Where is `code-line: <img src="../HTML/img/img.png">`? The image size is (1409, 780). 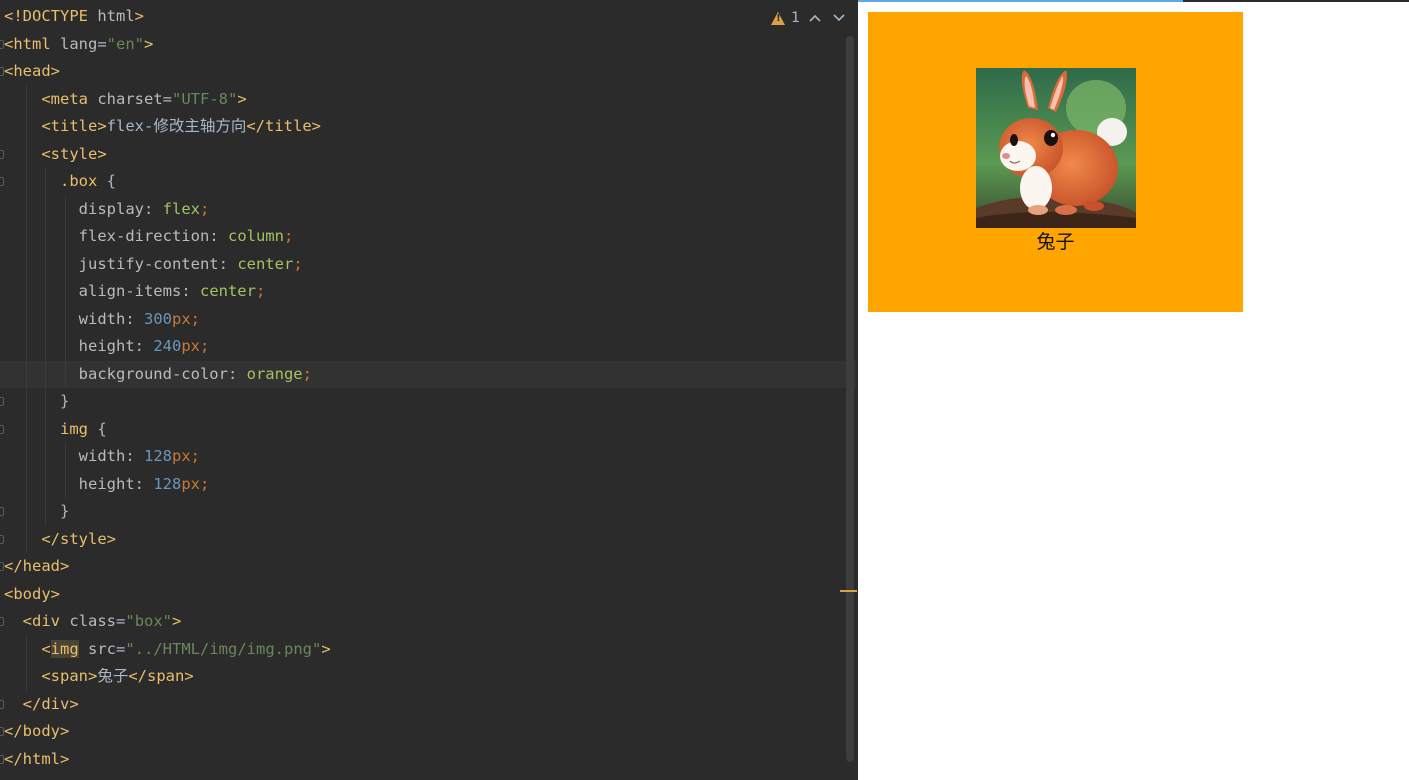 code-line: <img src="../HTML/img/img.png"> is located at coordinates (428, 649).